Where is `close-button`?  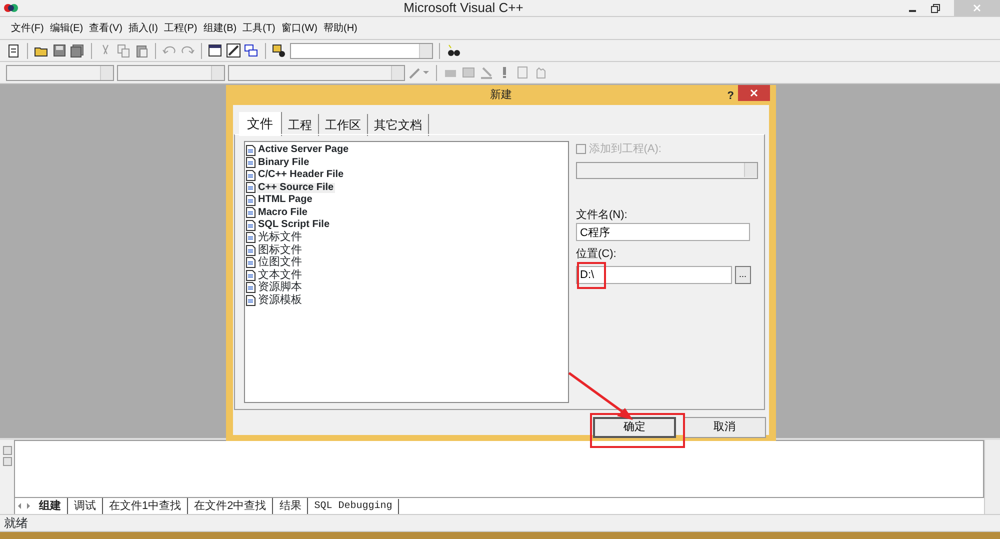 close-button is located at coordinates (977, 8).